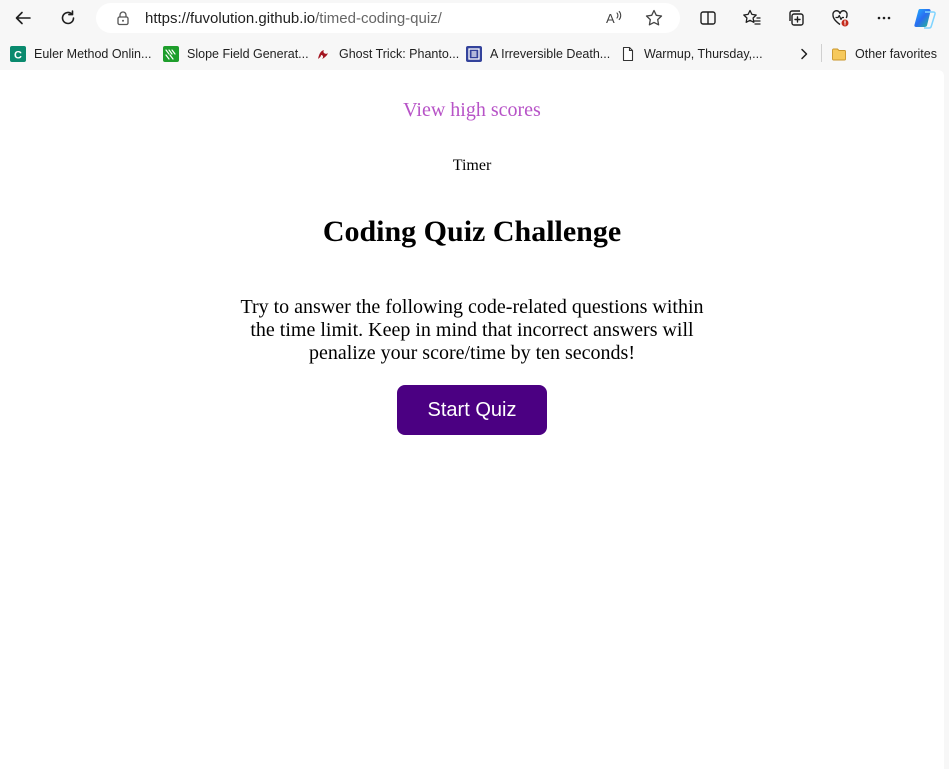 The width and height of the screenshot is (949, 769). I want to click on favorites-icon, so click(752, 17).